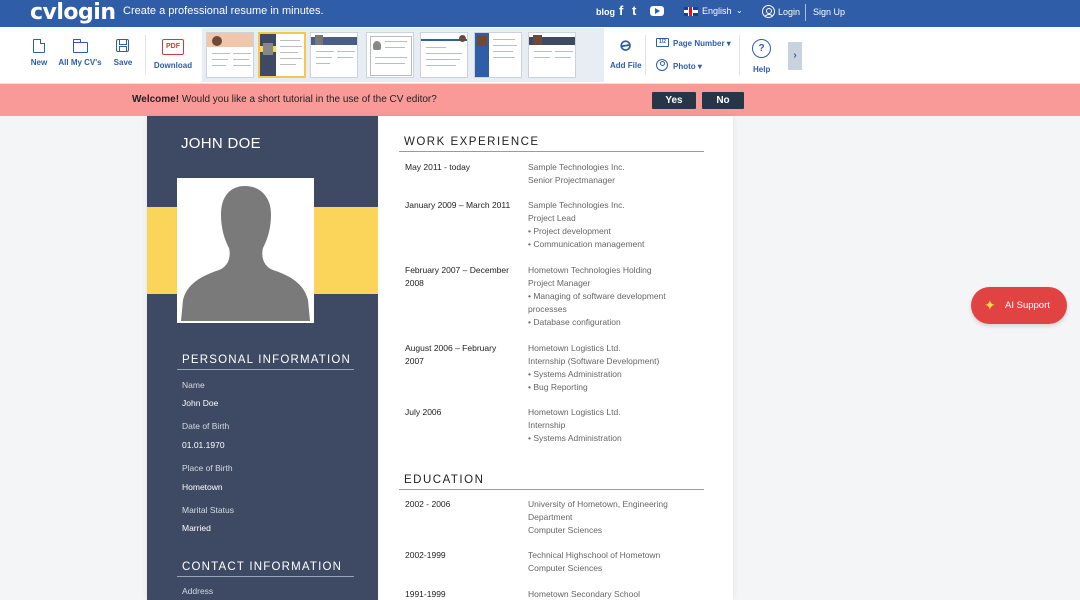 This screenshot has height=600, width=1080. Describe the element at coordinates (634, 11) in the screenshot. I see `twitter-icon: t` at that location.